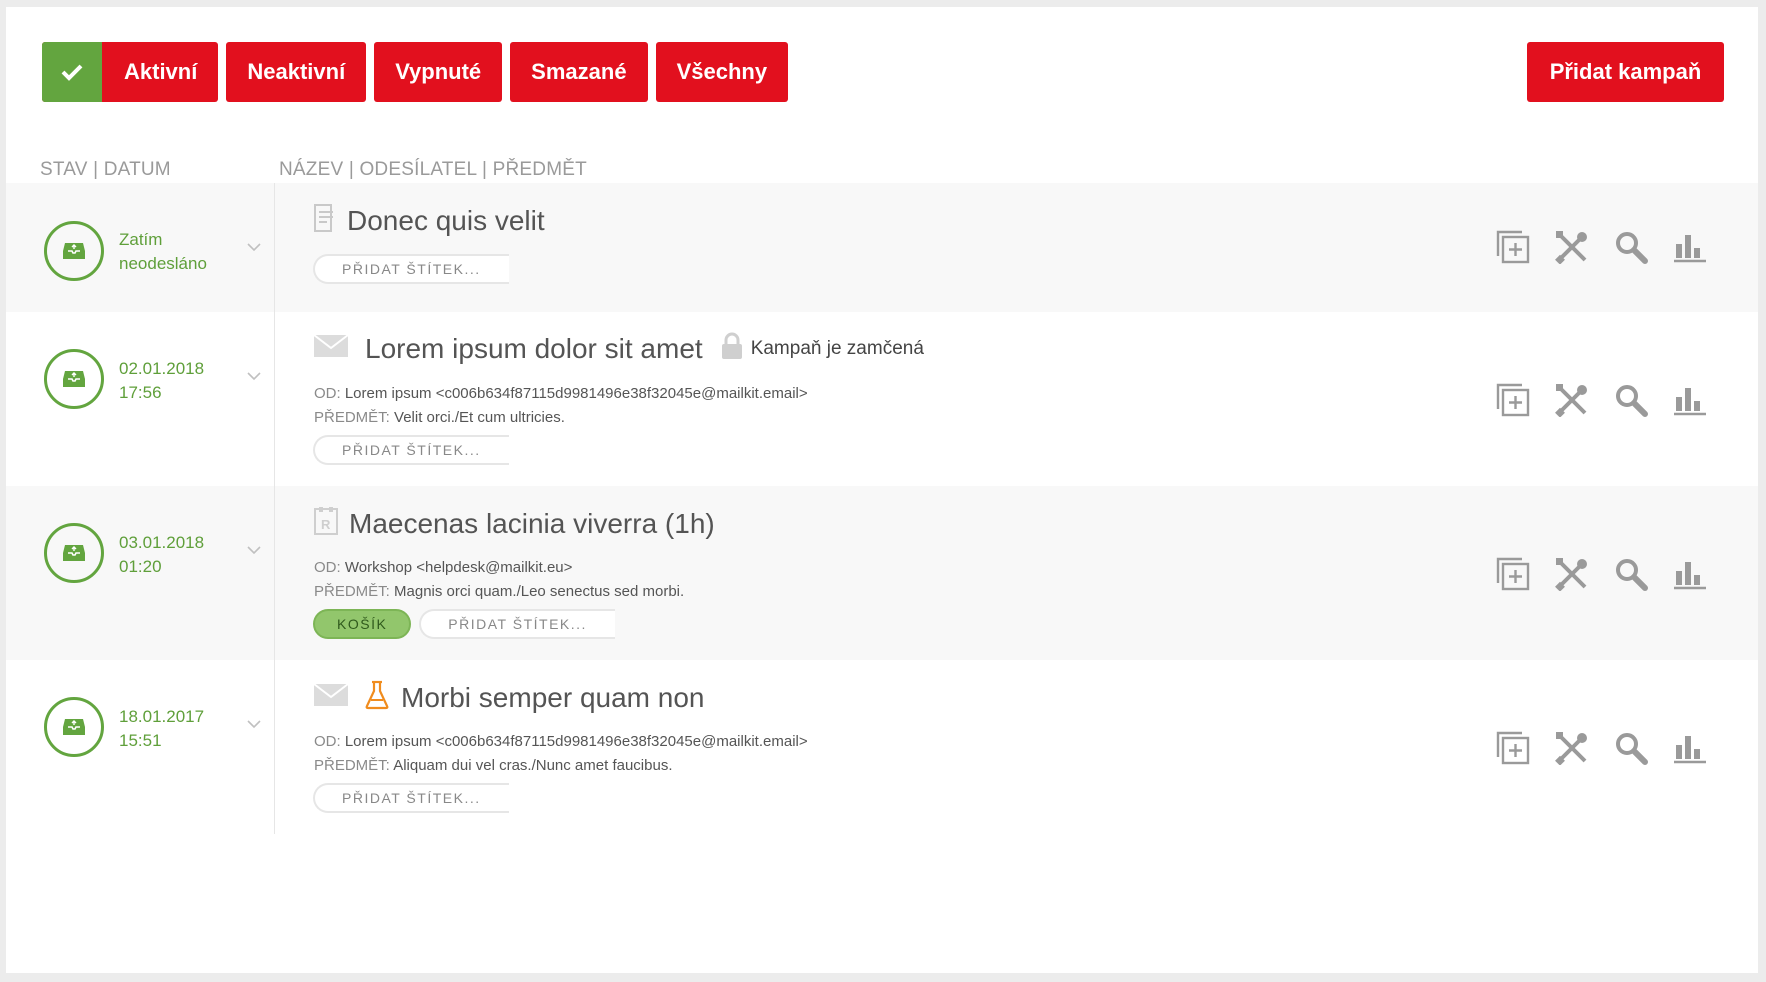 Image resolution: width=1766 pixels, height=982 pixels. I want to click on campaign-status: Zatím neodesláno, so click(163, 252).